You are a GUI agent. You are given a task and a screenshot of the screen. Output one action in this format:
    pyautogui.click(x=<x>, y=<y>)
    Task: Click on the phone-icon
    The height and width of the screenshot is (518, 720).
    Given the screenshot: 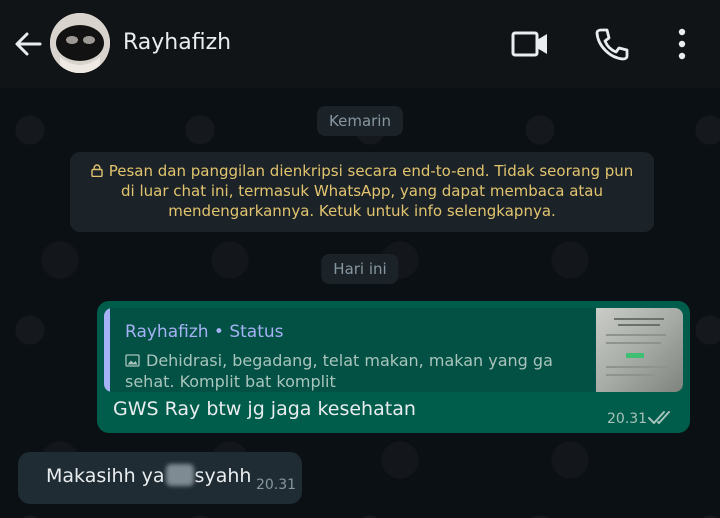 What is the action you would take?
    pyautogui.click(x=612, y=44)
    